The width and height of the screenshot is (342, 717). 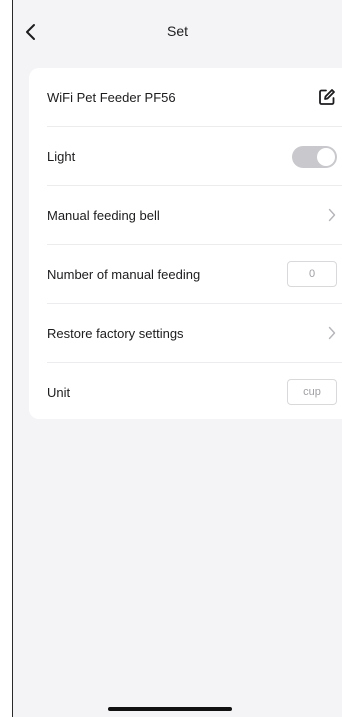 I want to click on page-title: Set, so click(x=177, y=31).